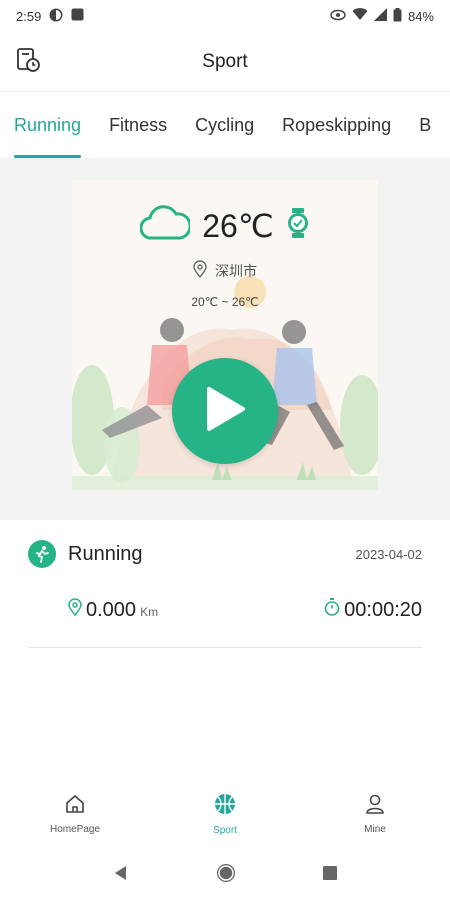 This screenshot has width=450, height=900. I want to click on tab-cycling: Cycling, so click(224, 125).